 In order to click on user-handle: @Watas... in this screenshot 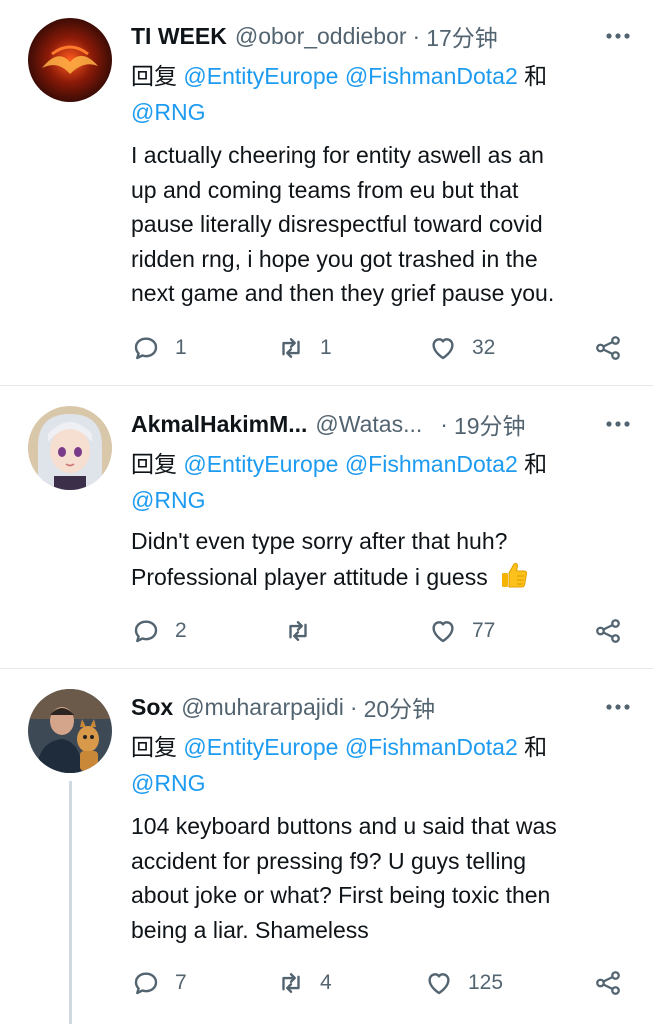, I will do `click(368, 424)`.